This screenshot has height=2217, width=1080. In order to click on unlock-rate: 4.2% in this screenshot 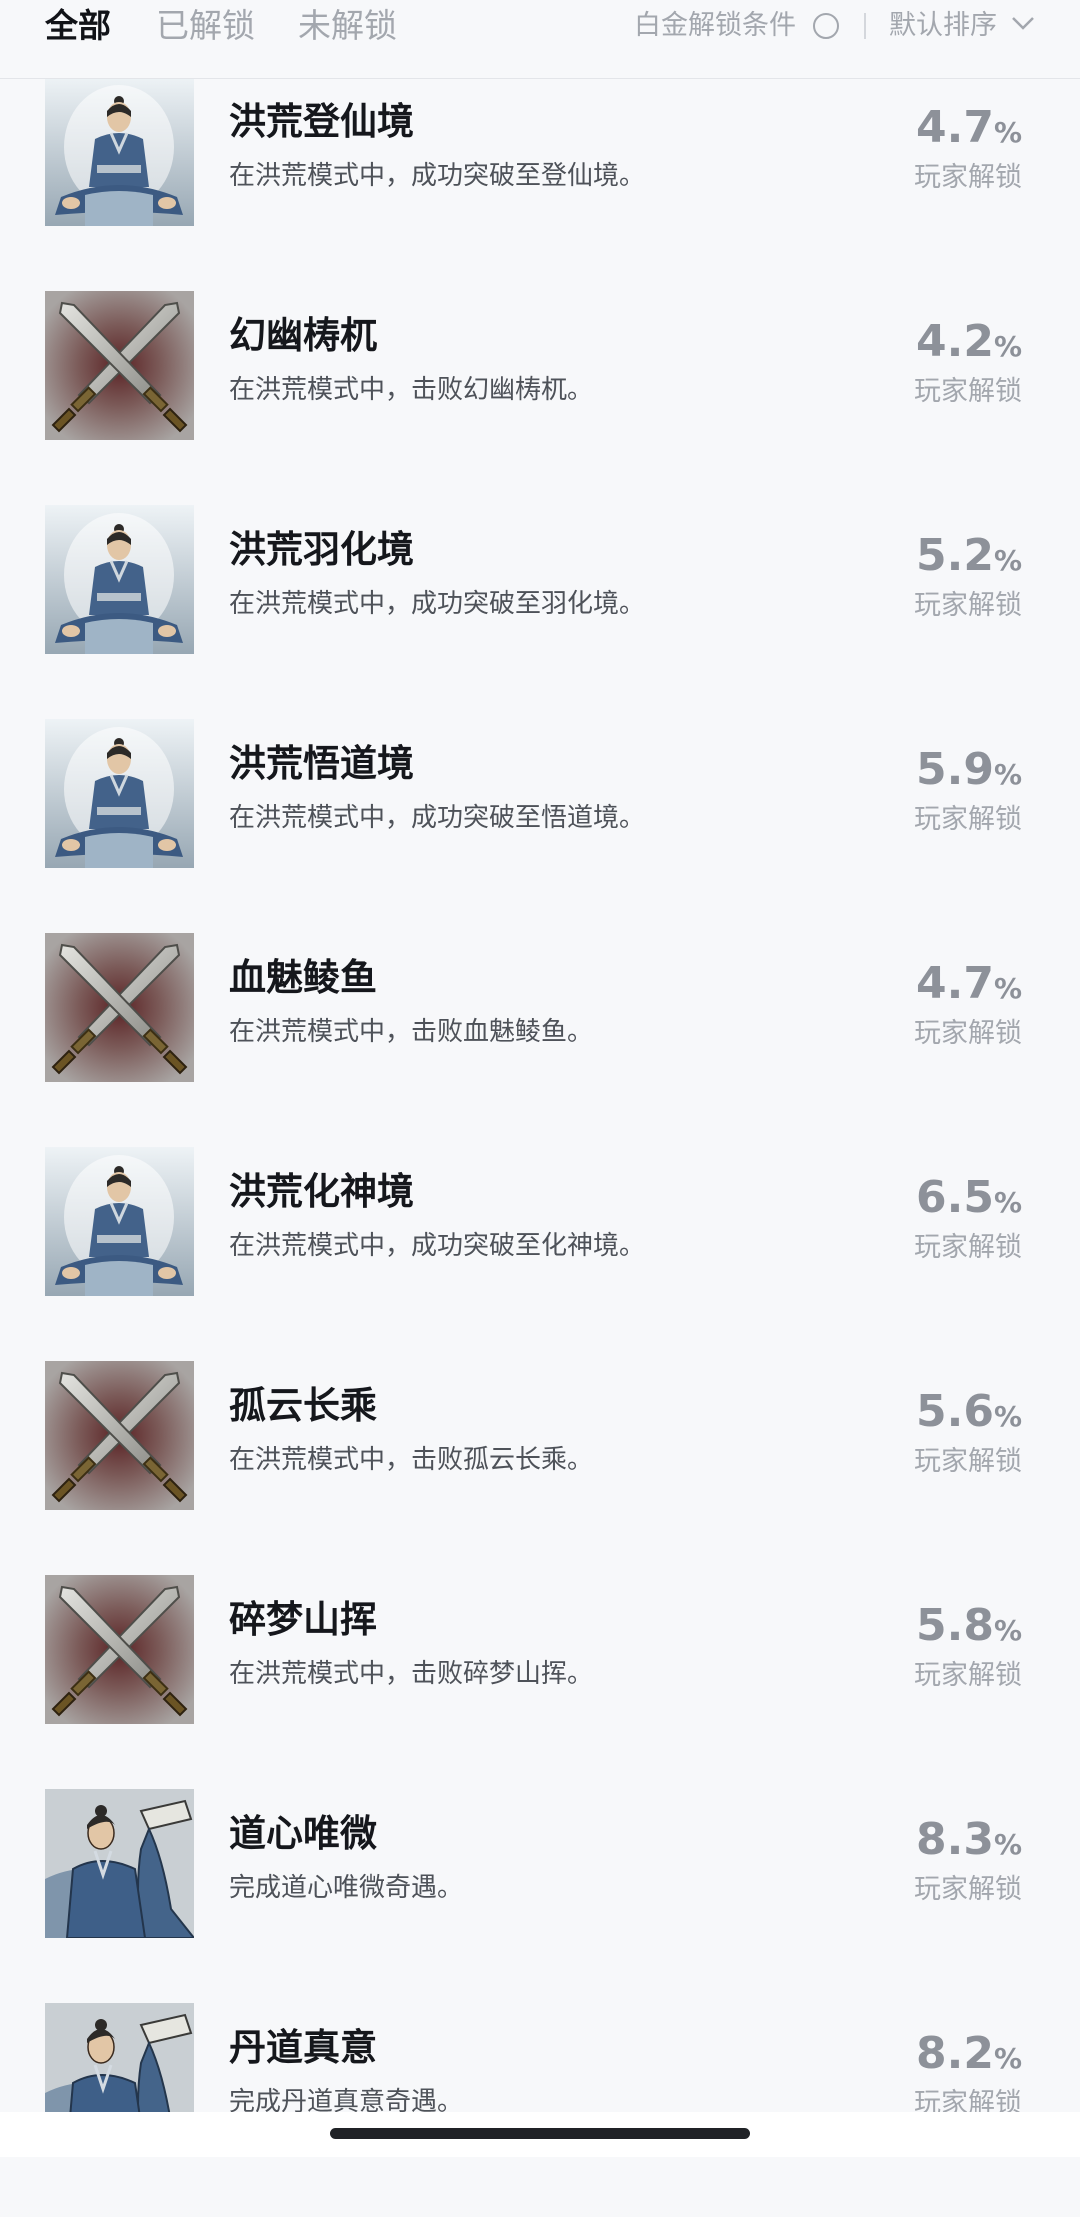, I will do `click(969, 346)`.